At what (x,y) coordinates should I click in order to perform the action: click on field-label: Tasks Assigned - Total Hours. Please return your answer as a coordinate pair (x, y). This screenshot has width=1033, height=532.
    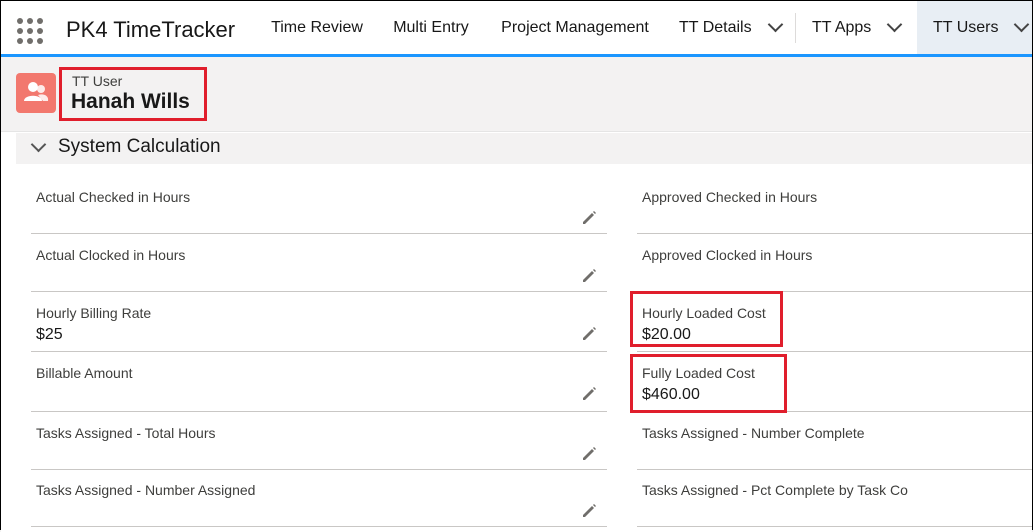
    Looking at the image, I should click on (126, 433).